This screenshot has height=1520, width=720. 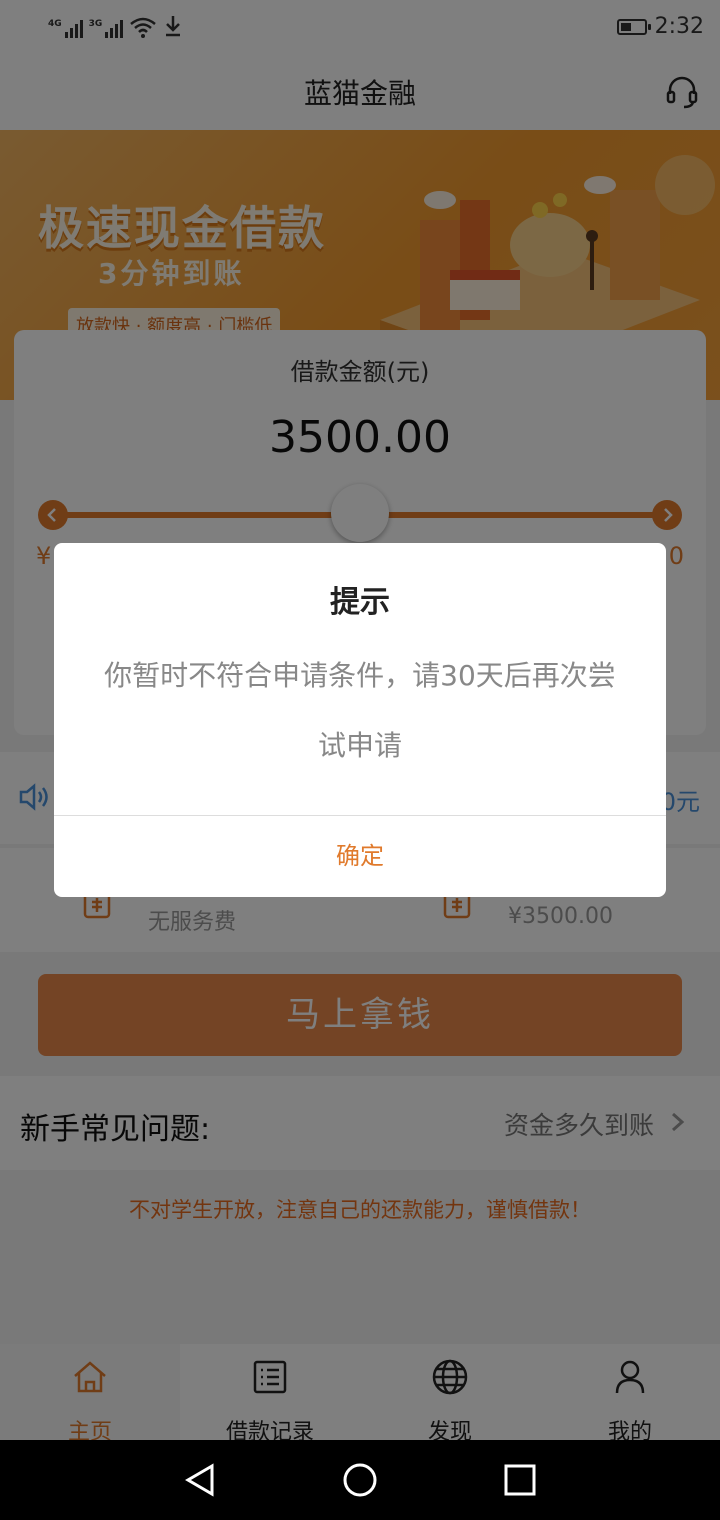 What do you see at coordinates (520, 1480) in the screenshot?
I see `recents-icon` at bounding box center [520, 1480].